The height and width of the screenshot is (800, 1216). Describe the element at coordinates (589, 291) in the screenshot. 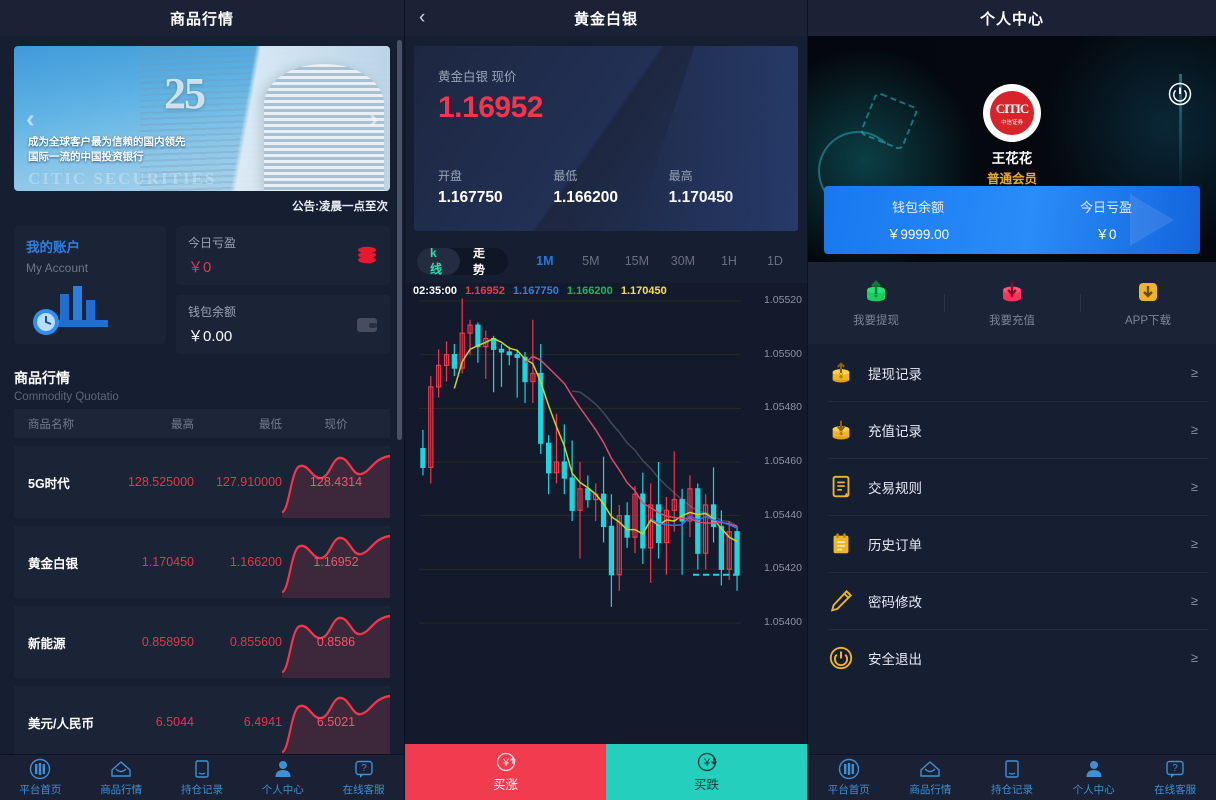

I see `kline-low: 1.166200` at that location.